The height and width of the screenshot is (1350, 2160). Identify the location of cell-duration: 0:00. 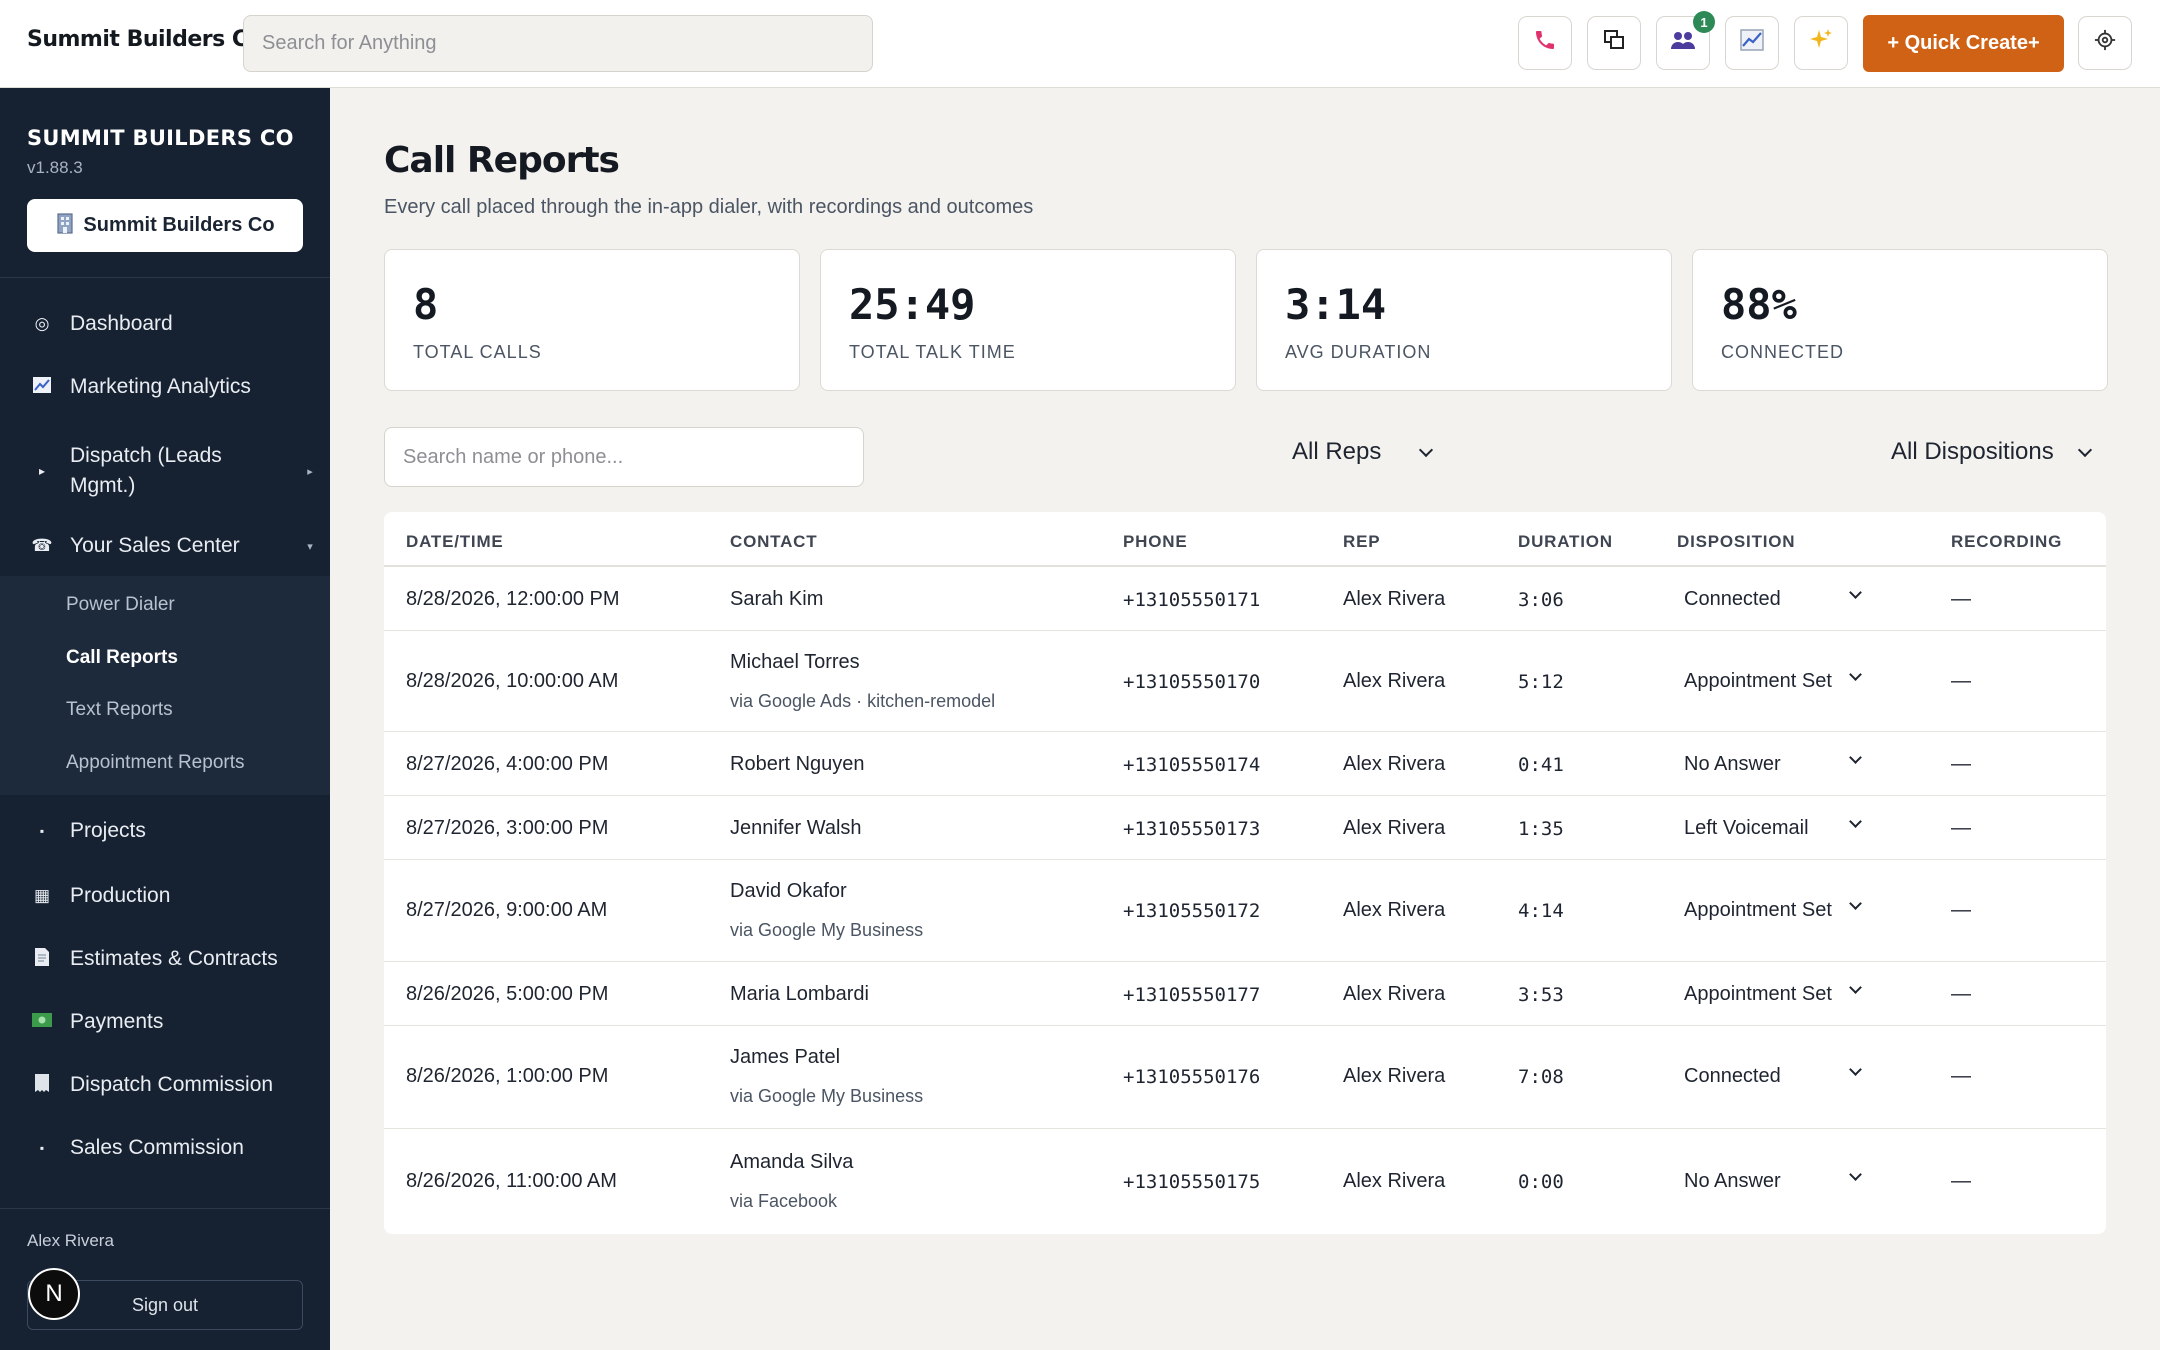
(1541, 1182).